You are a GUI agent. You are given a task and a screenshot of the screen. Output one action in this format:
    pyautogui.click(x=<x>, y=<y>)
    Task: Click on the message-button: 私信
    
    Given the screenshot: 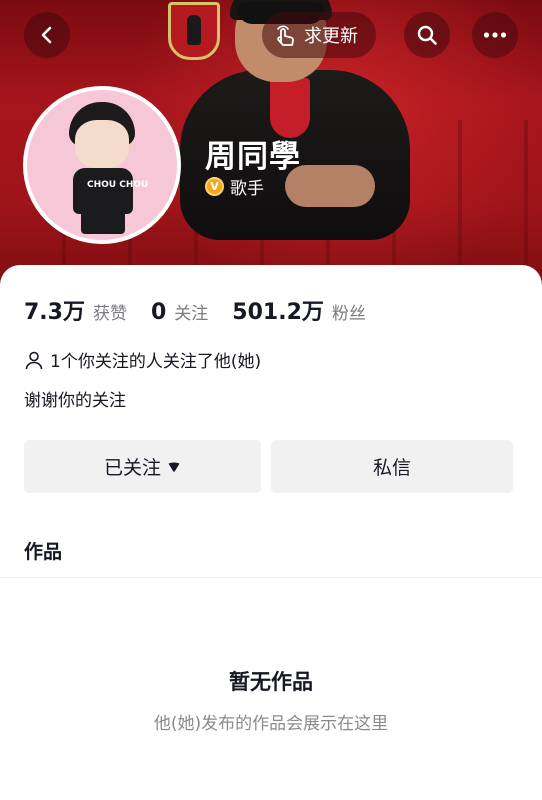 What is the action you would take?
    pyautogui.click(x=392, y=466)
    